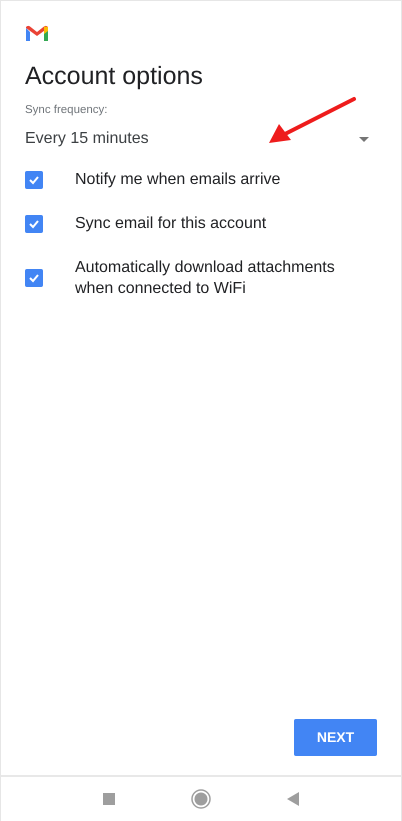  I want to click on option-label: Sync email for this account, so click(171, 224).